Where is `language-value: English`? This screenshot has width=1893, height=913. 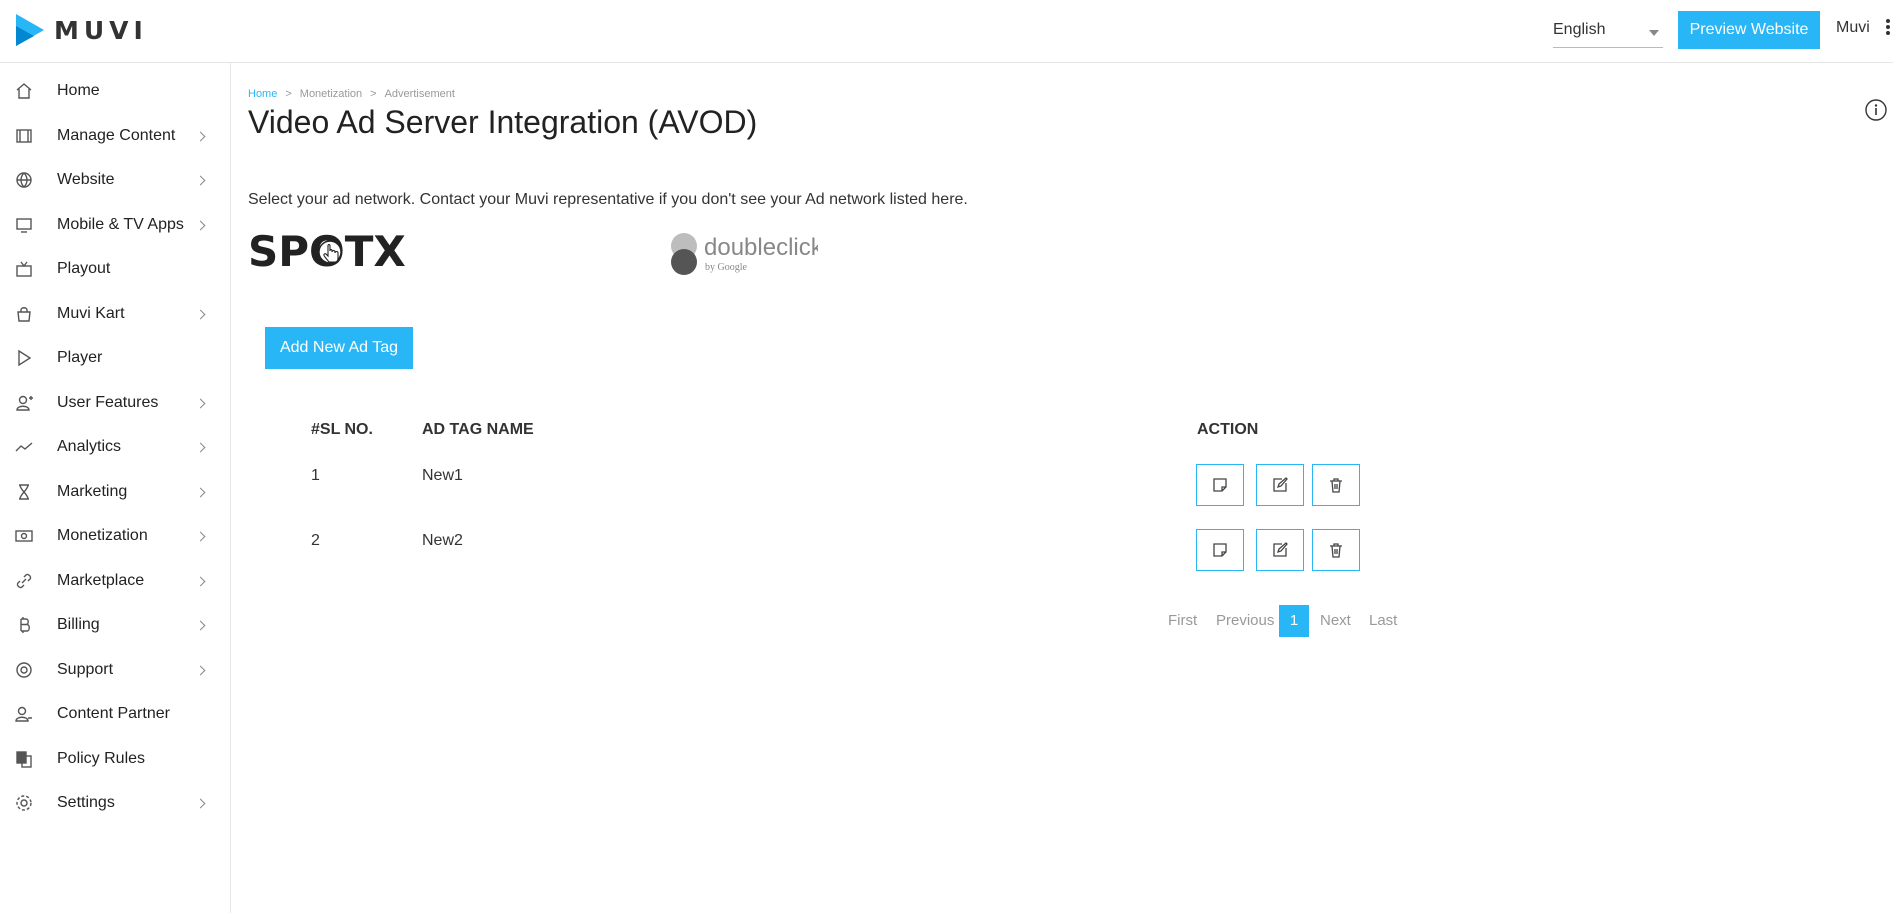
language-value: English is located at coordinates (1579, 29).